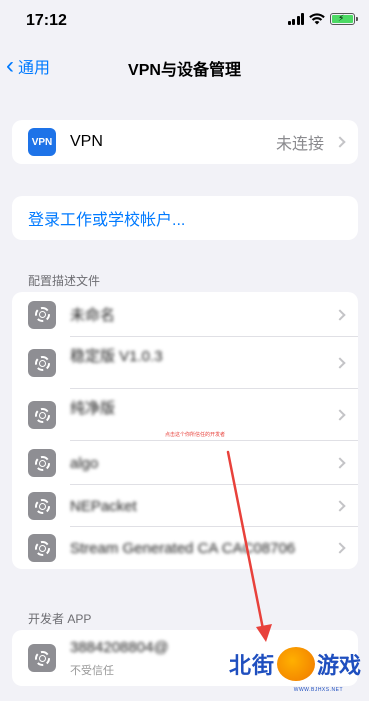 The height and width of the screenshot is (701, 369). Describe the element at coordinates (295, 19) in the screenshot. I see `signal-icon` at that location.